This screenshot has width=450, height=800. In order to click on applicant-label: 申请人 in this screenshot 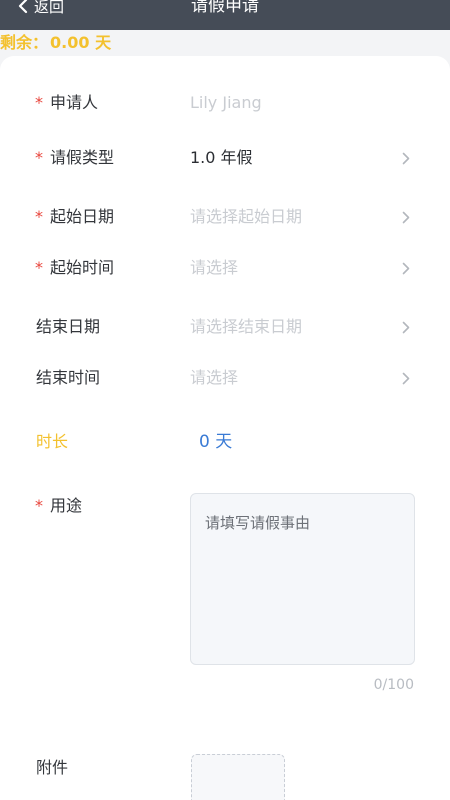, I will do `click(74, 102)`.